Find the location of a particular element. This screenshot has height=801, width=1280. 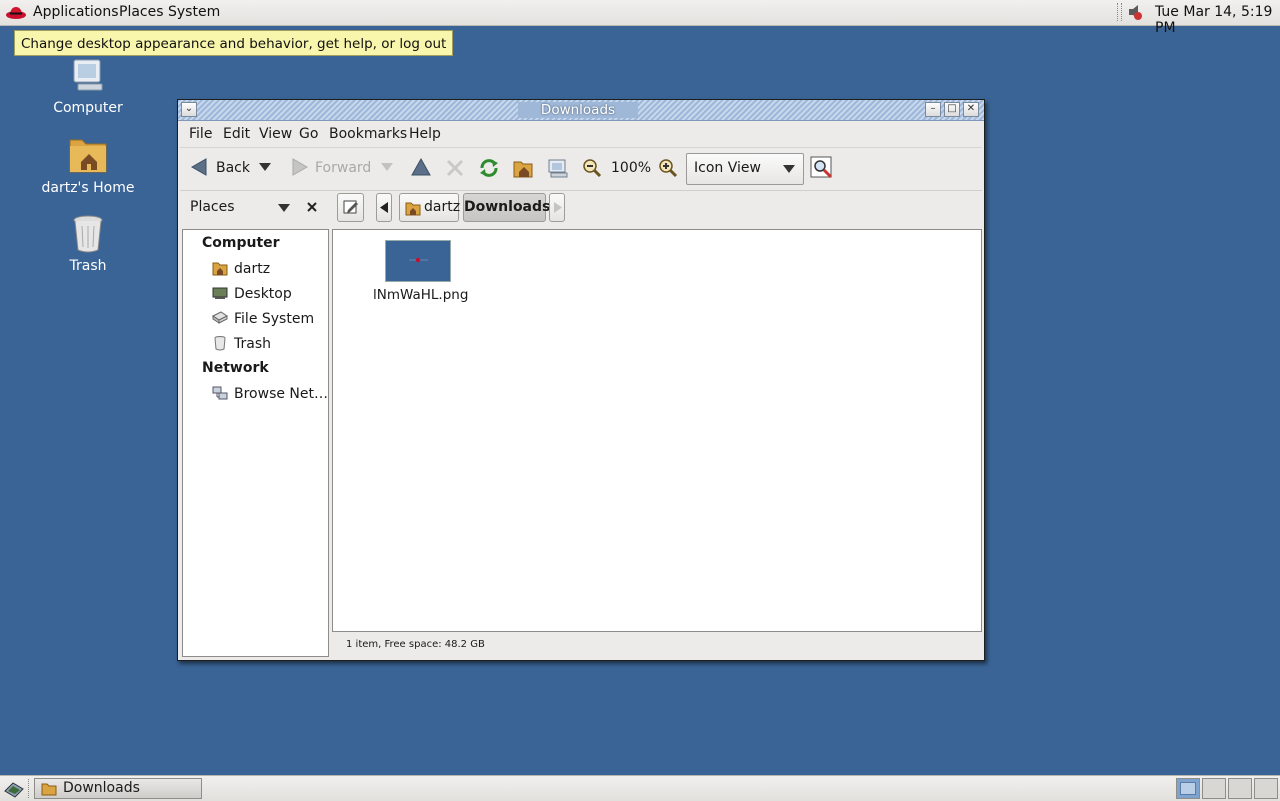

forward-arrow-icon is located at coordinates (300, 167).